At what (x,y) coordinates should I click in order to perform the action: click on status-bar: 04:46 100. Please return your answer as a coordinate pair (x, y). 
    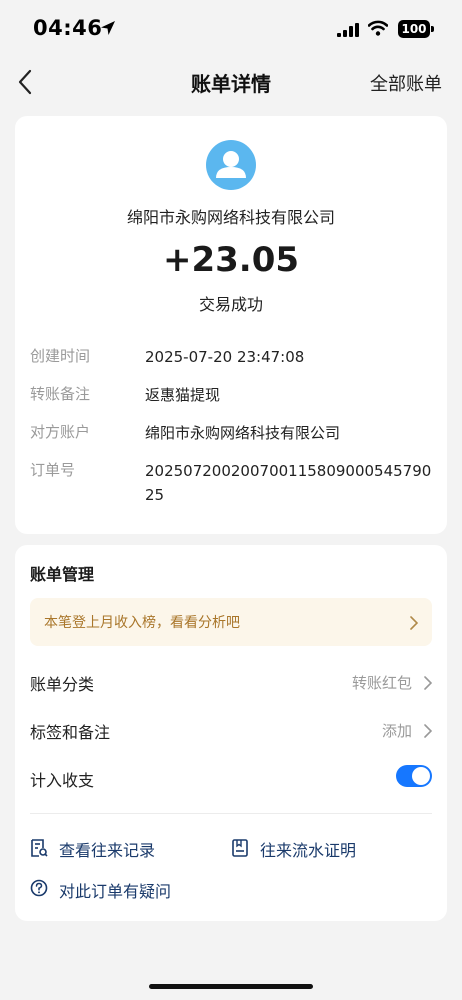
    Looking at the image, I should click on (231, 28).